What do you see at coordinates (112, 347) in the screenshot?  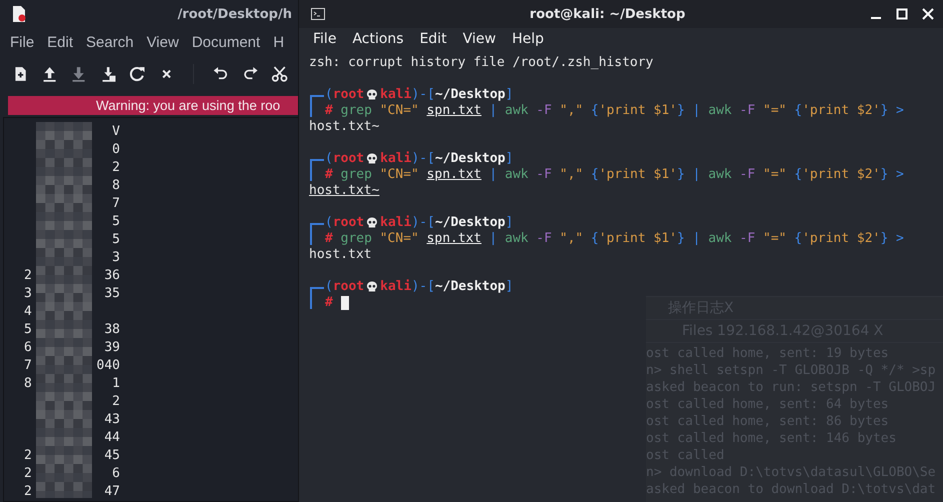 I see `line-text: 39` at bounding box center [112, 347].